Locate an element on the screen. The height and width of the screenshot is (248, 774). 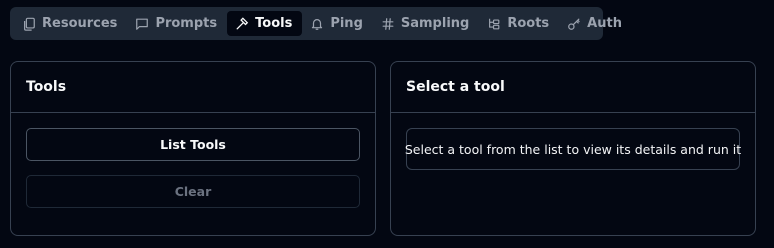
tab-label: Roots is located at coordinates (528, 23).